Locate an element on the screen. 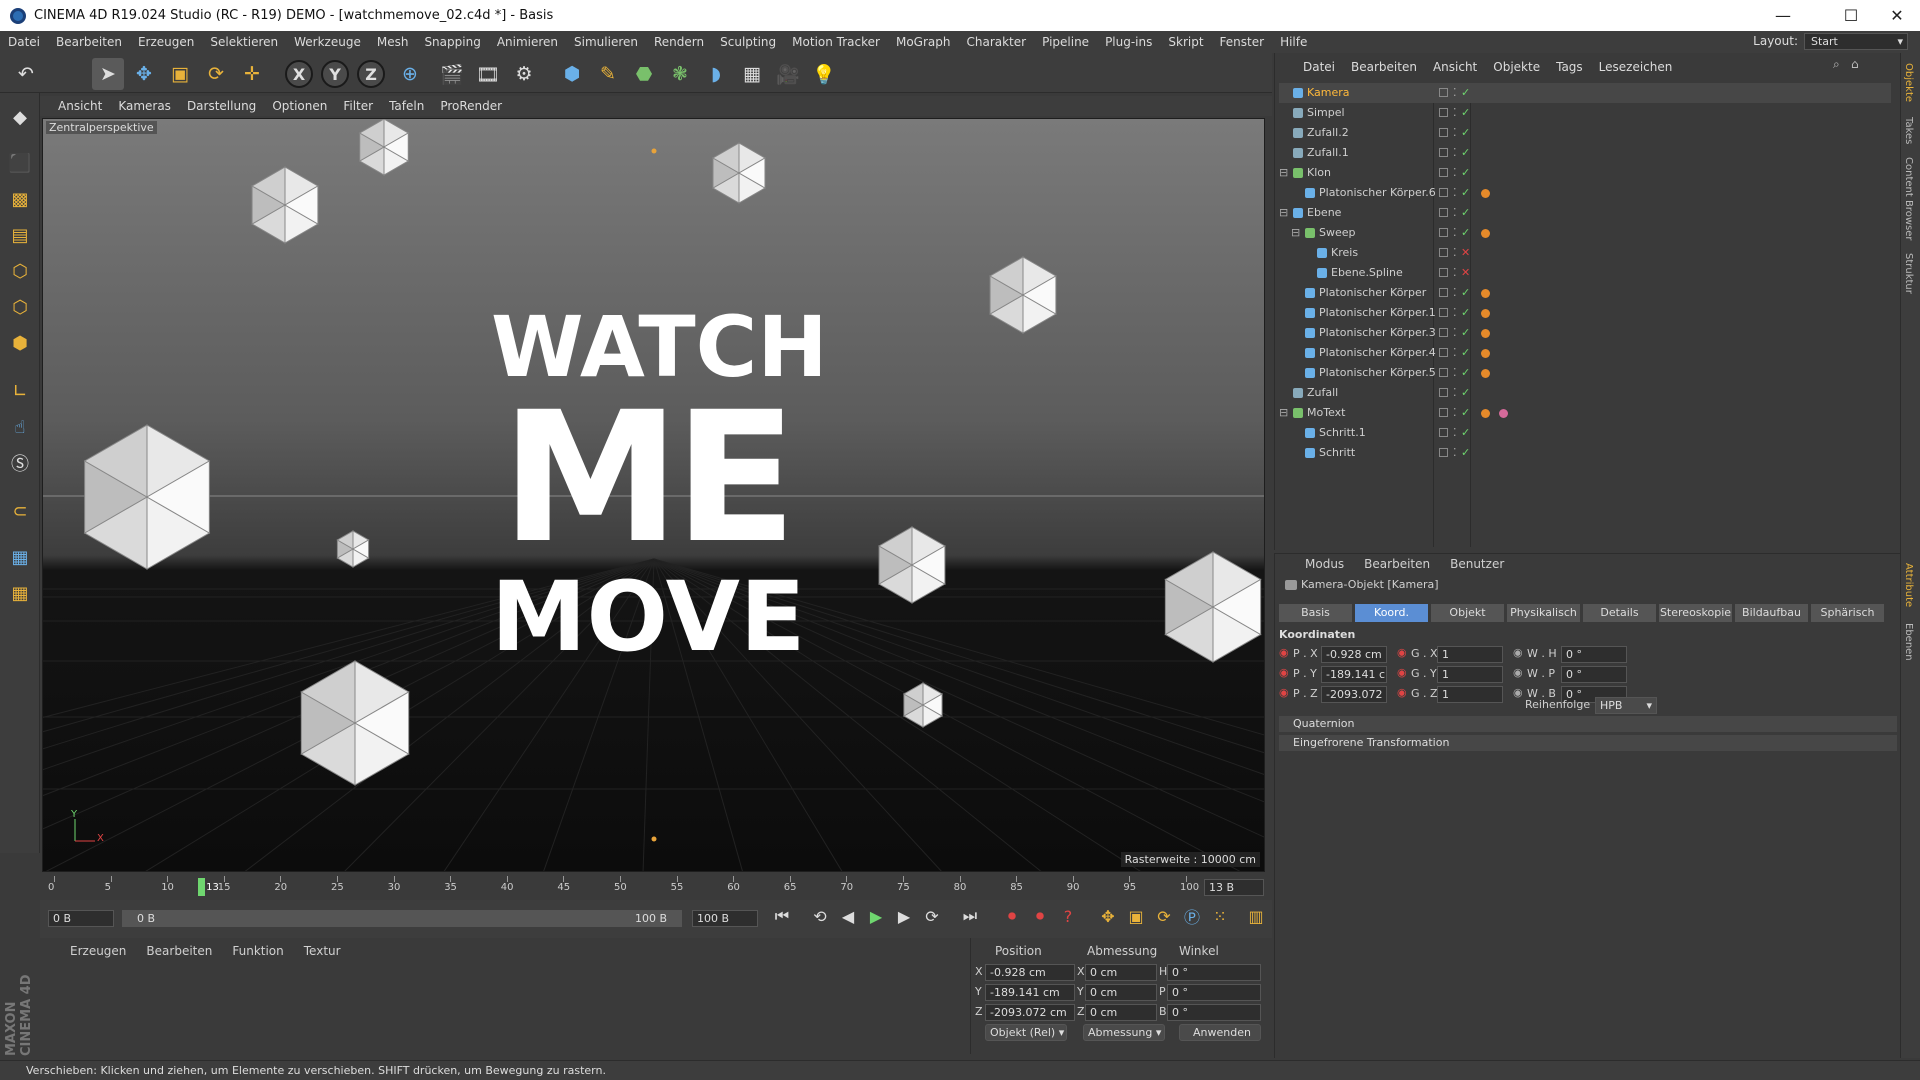 Image resolution: width=1920 pixels, height=1080 pixels. world-icon: ⊕ is located at coordinates (410, 74).